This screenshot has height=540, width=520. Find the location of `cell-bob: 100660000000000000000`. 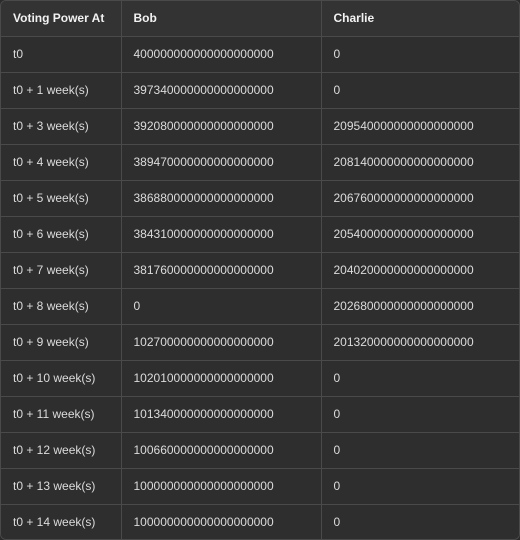

cell-bob: 100660000000000000000 is located at coordinates (221, 450).